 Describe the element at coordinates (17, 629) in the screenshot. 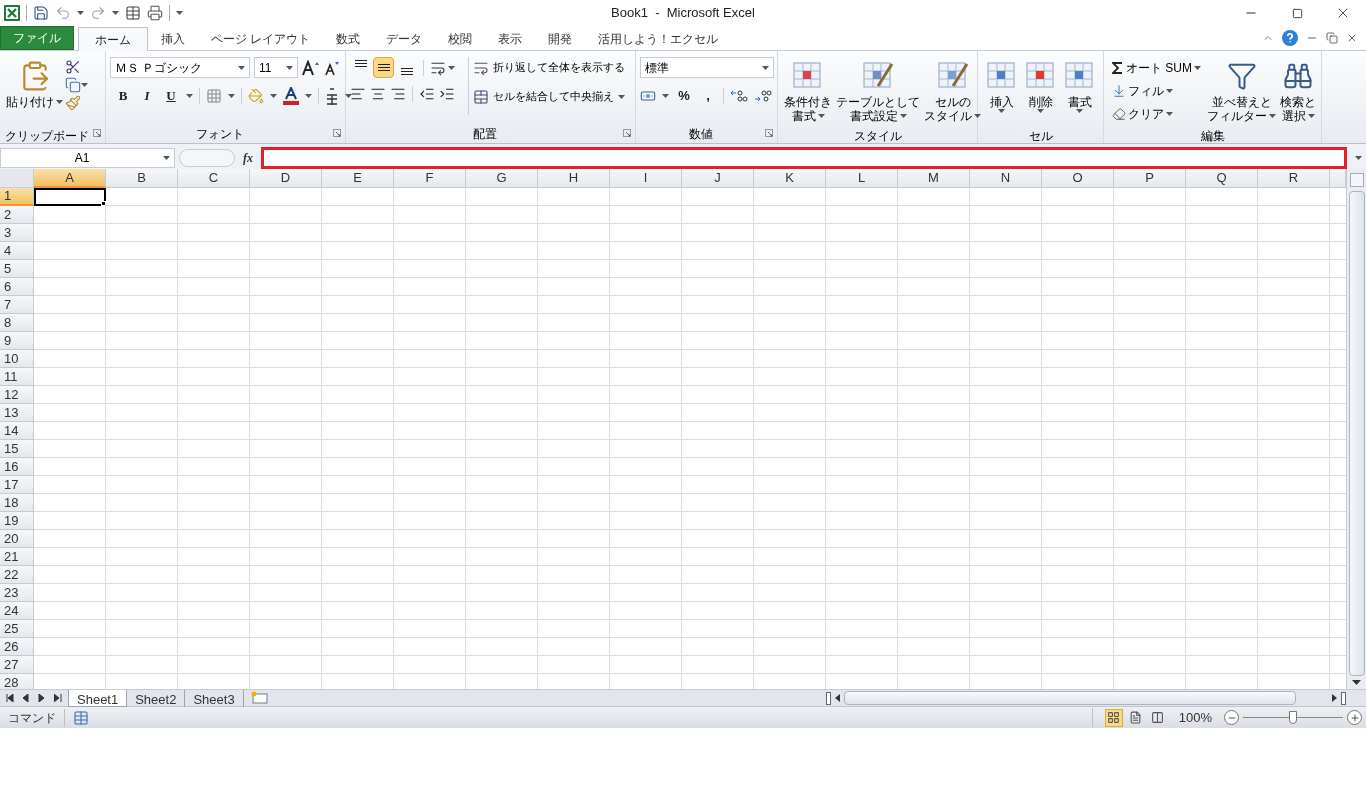

I see `row-header: 25` at that location.